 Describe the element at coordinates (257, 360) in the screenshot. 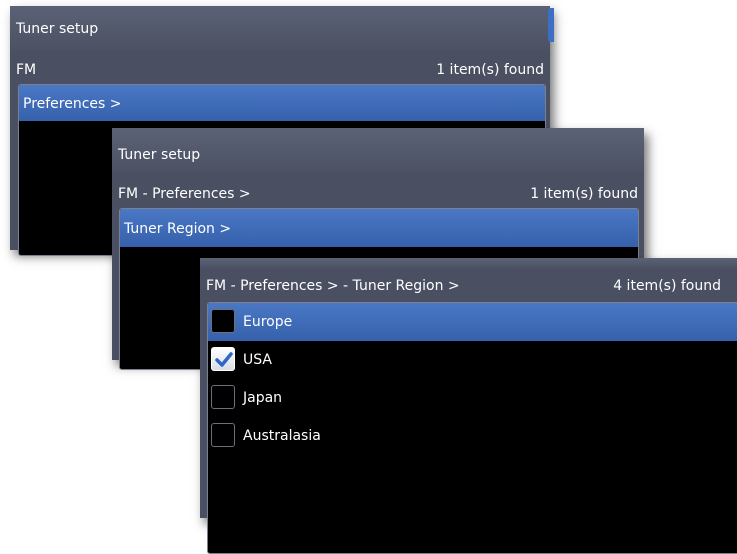

I see `option-label: USA` at that location.